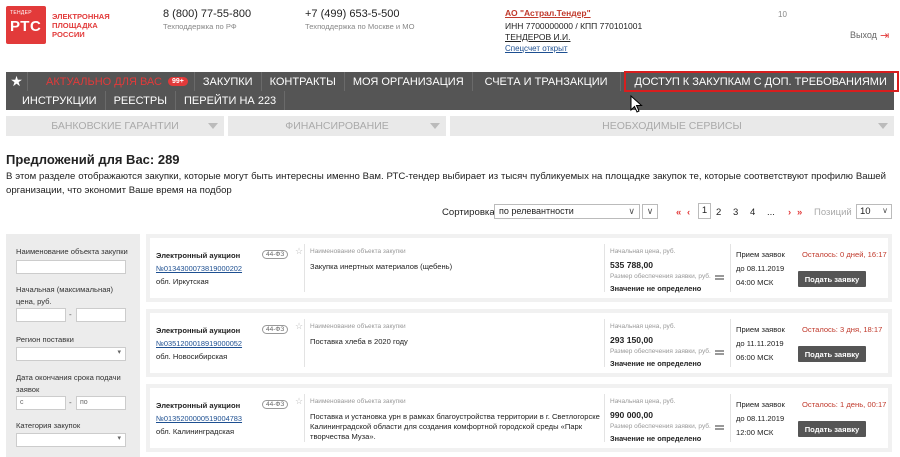 The image size is (900, 457). What do you see at coordinates (761, 81) in the screenshot?
I see `nav-access-extra-requirements: ДОСТУП К ЗАКУПКАМ С ДОП. ТРЕБОВАНИЯМИ` at bounding box center [761, 81].